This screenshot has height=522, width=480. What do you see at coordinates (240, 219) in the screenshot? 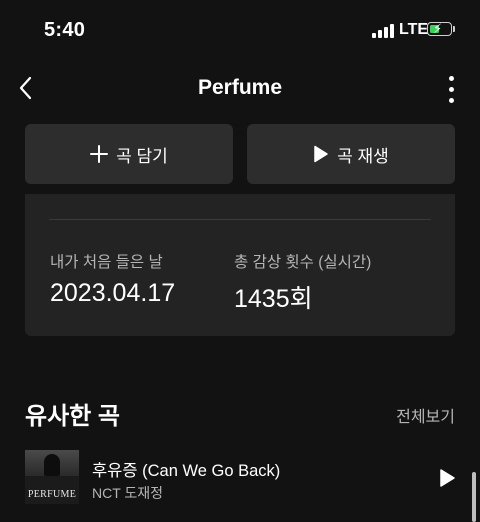
I see `divider` at bounding box center [240, 219].